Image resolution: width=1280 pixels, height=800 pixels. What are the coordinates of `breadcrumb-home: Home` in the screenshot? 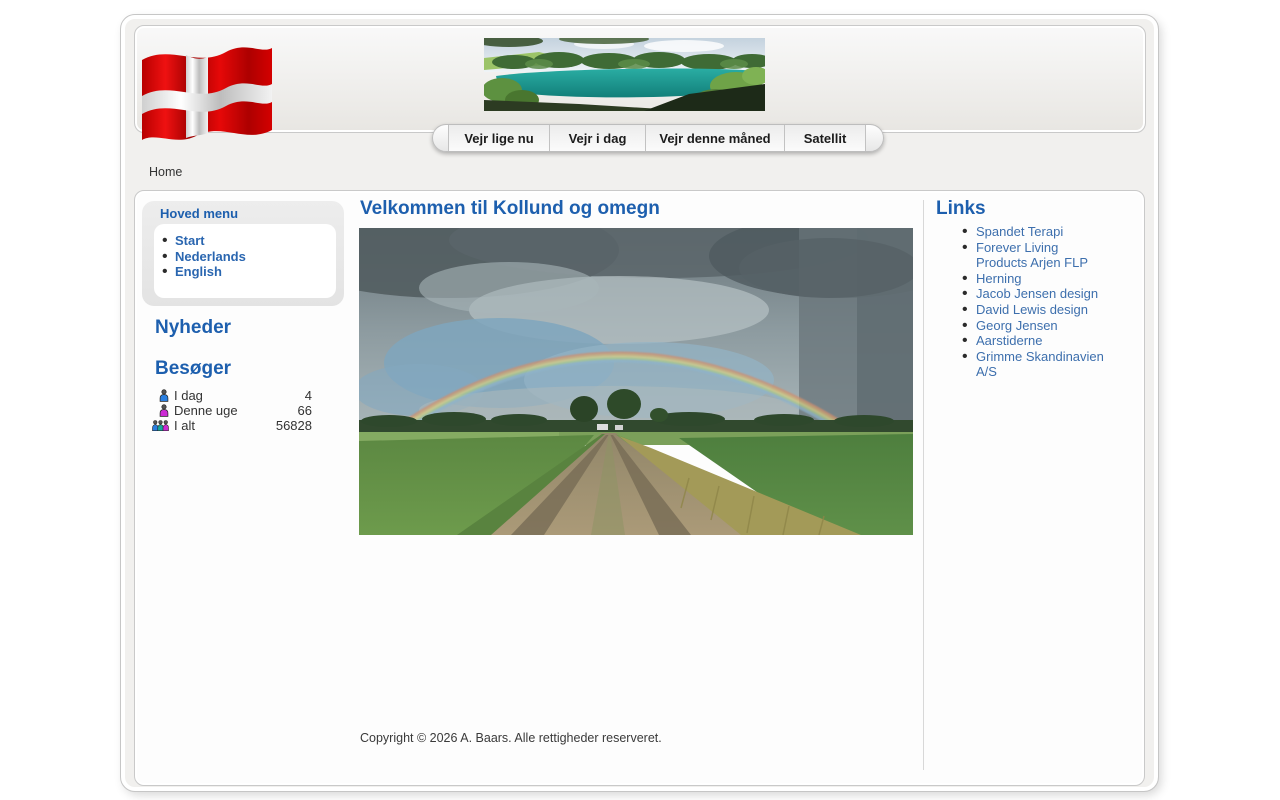 It's located at (165, 172).